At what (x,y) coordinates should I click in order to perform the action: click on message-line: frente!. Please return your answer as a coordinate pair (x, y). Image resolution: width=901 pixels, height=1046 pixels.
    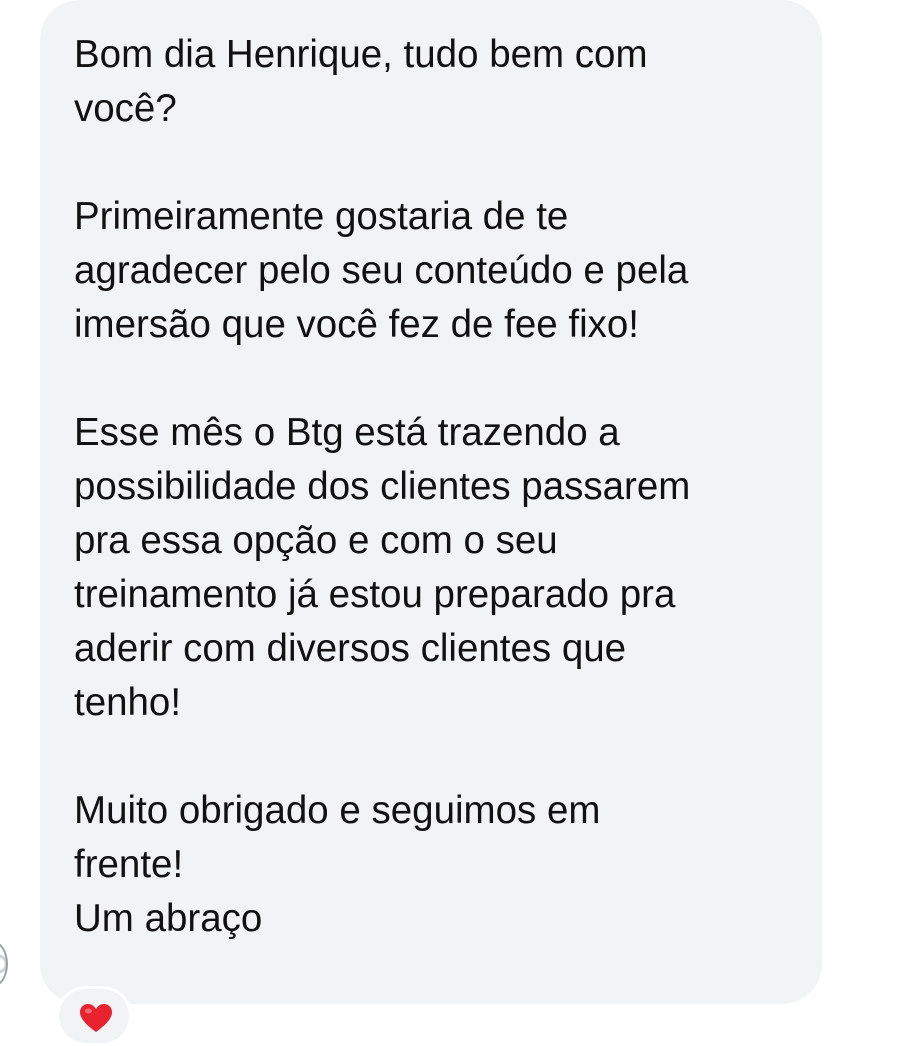
    Looking at the image, I should click on (129, 864).